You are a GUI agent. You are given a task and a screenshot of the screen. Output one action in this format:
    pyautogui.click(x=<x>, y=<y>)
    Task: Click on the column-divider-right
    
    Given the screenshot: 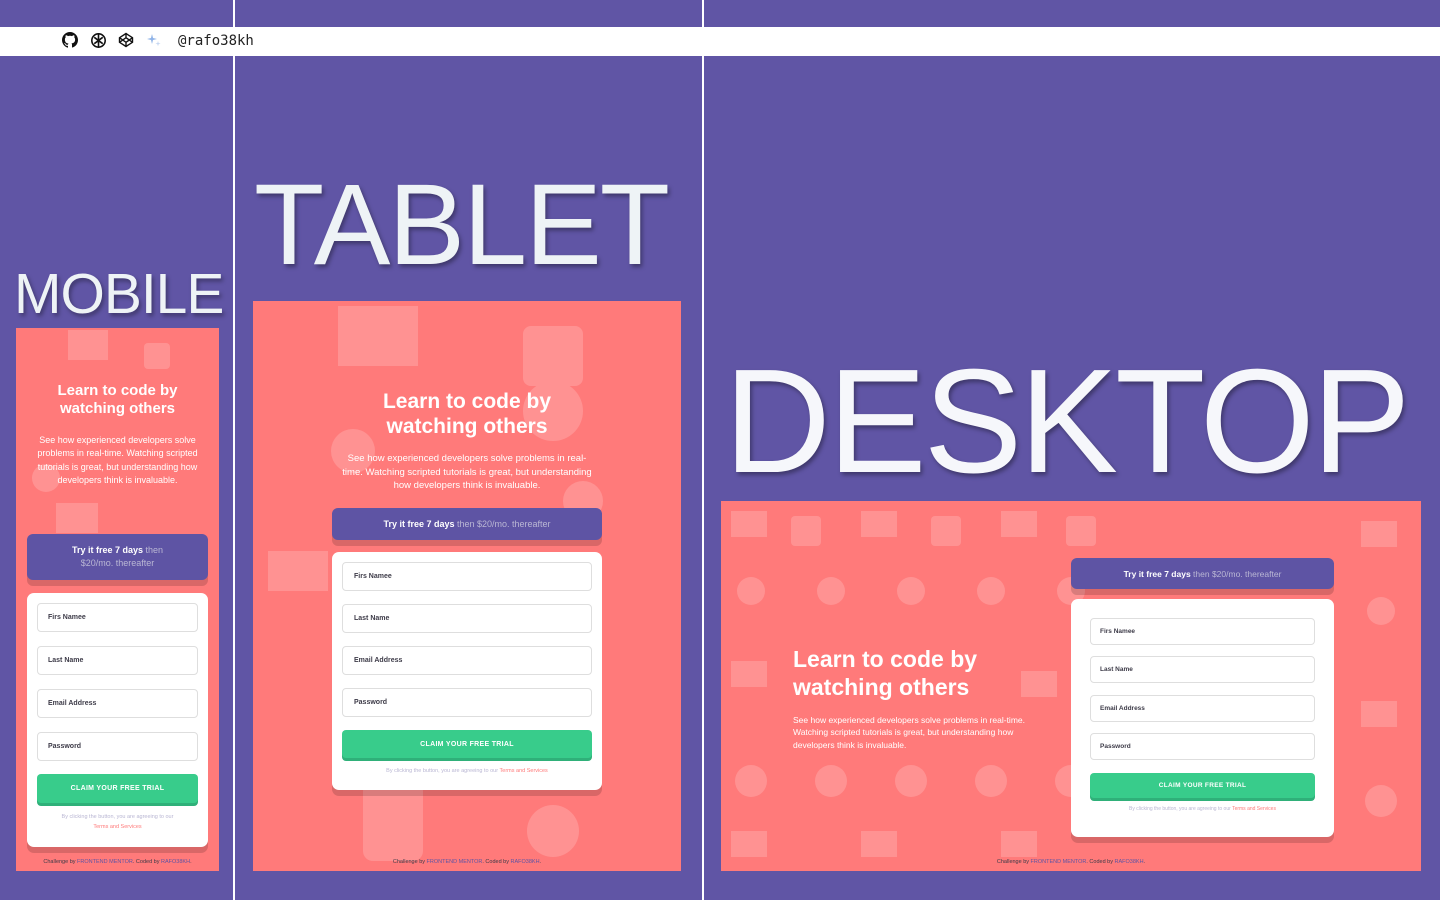 What is the action you would take?
    pyautogui.click(x=703, y=450)
    